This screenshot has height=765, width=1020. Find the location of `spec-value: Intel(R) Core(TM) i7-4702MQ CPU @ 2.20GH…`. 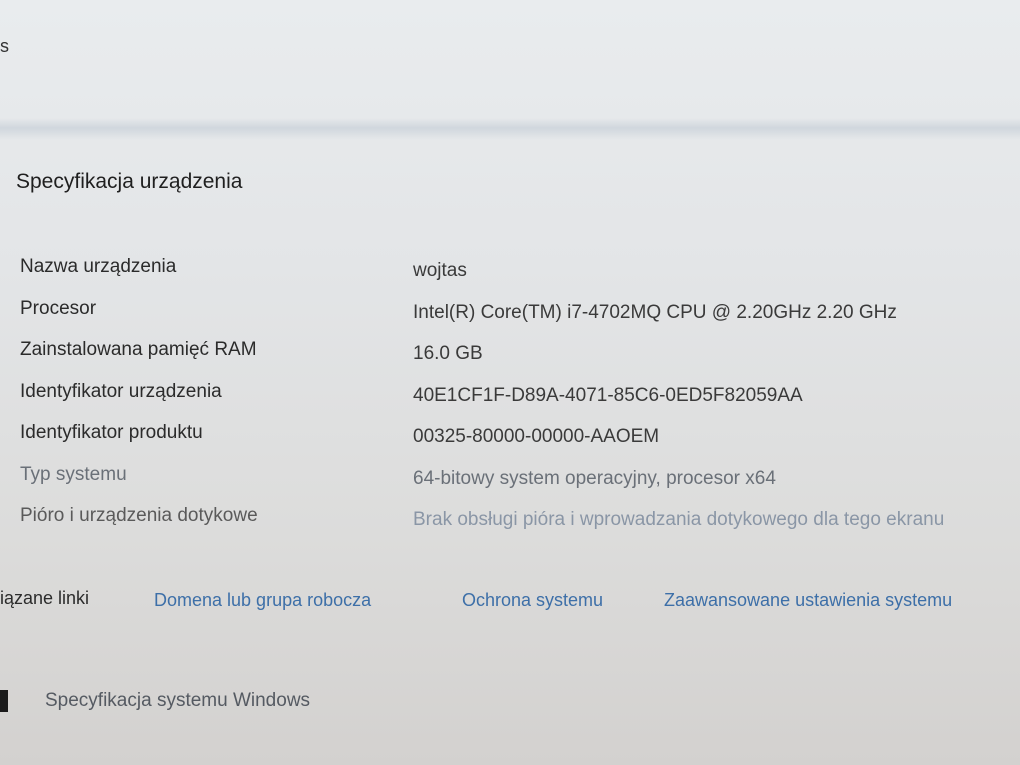

spec-value: Intel(R) Core(TM) i7-4702MQ CPU @ 2.20GH… is located at coordinates (655, 312).